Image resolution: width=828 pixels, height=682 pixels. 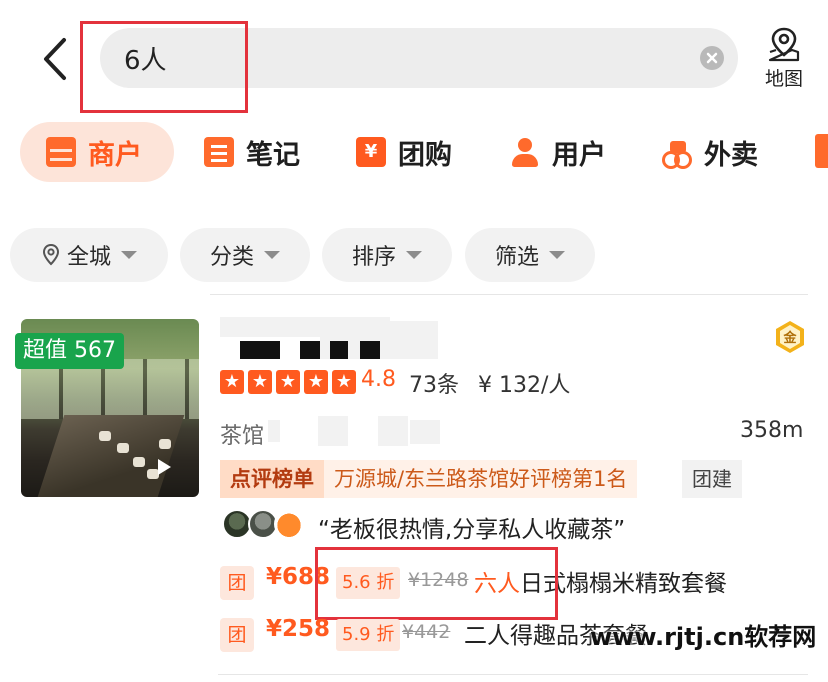 I want to click on star-rating: ★ ★ ★ ★ ★, so click(x=288, y=382).